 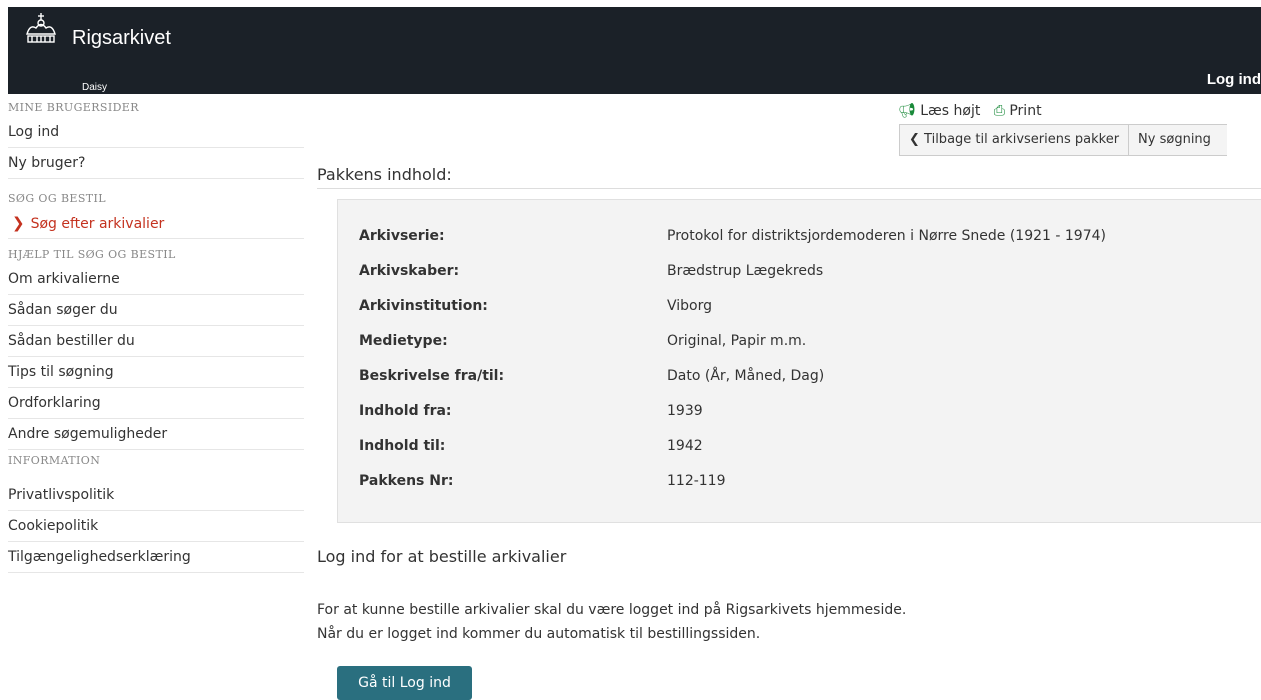 What do you see at coordinates (95, 87) in the screenshot?
I see `brand-subtitle: Daisy` at bounding box center [95, 87].